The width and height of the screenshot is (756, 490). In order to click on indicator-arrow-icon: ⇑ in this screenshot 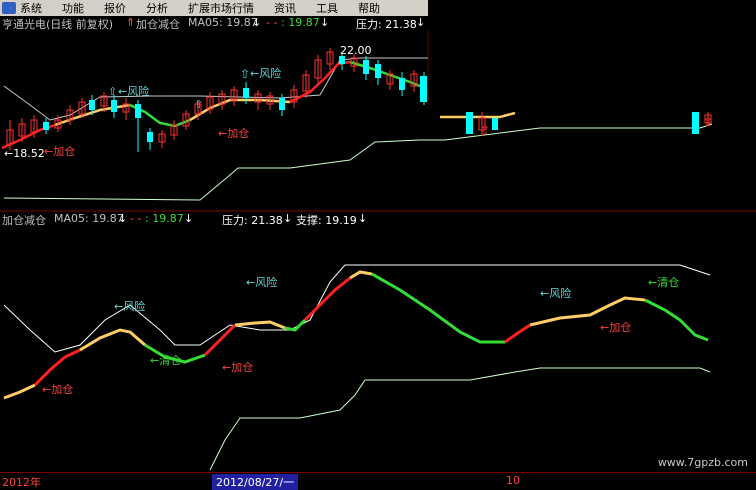, I will do `click(131, 22)`.